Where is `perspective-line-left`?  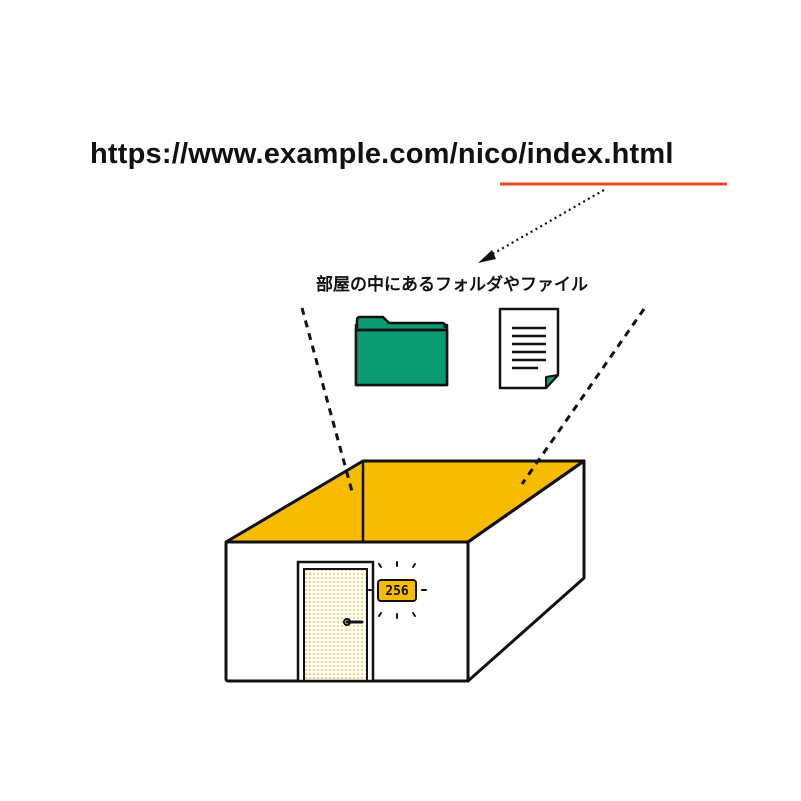
perspective-line-left is located at coordinates (327, 401).